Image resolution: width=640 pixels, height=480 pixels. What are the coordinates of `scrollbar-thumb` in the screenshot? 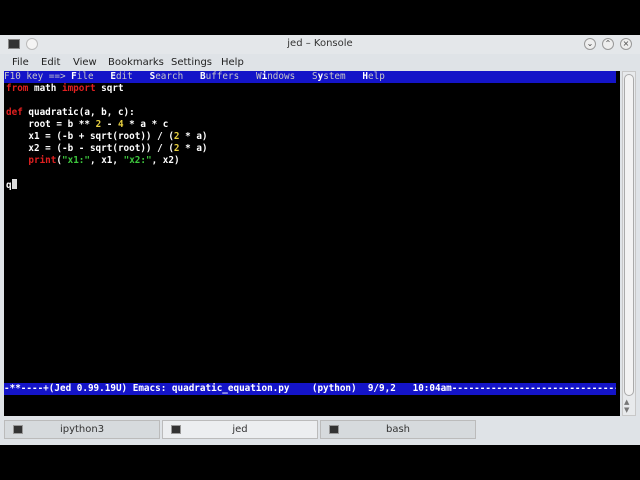 It's located at (629, 235).